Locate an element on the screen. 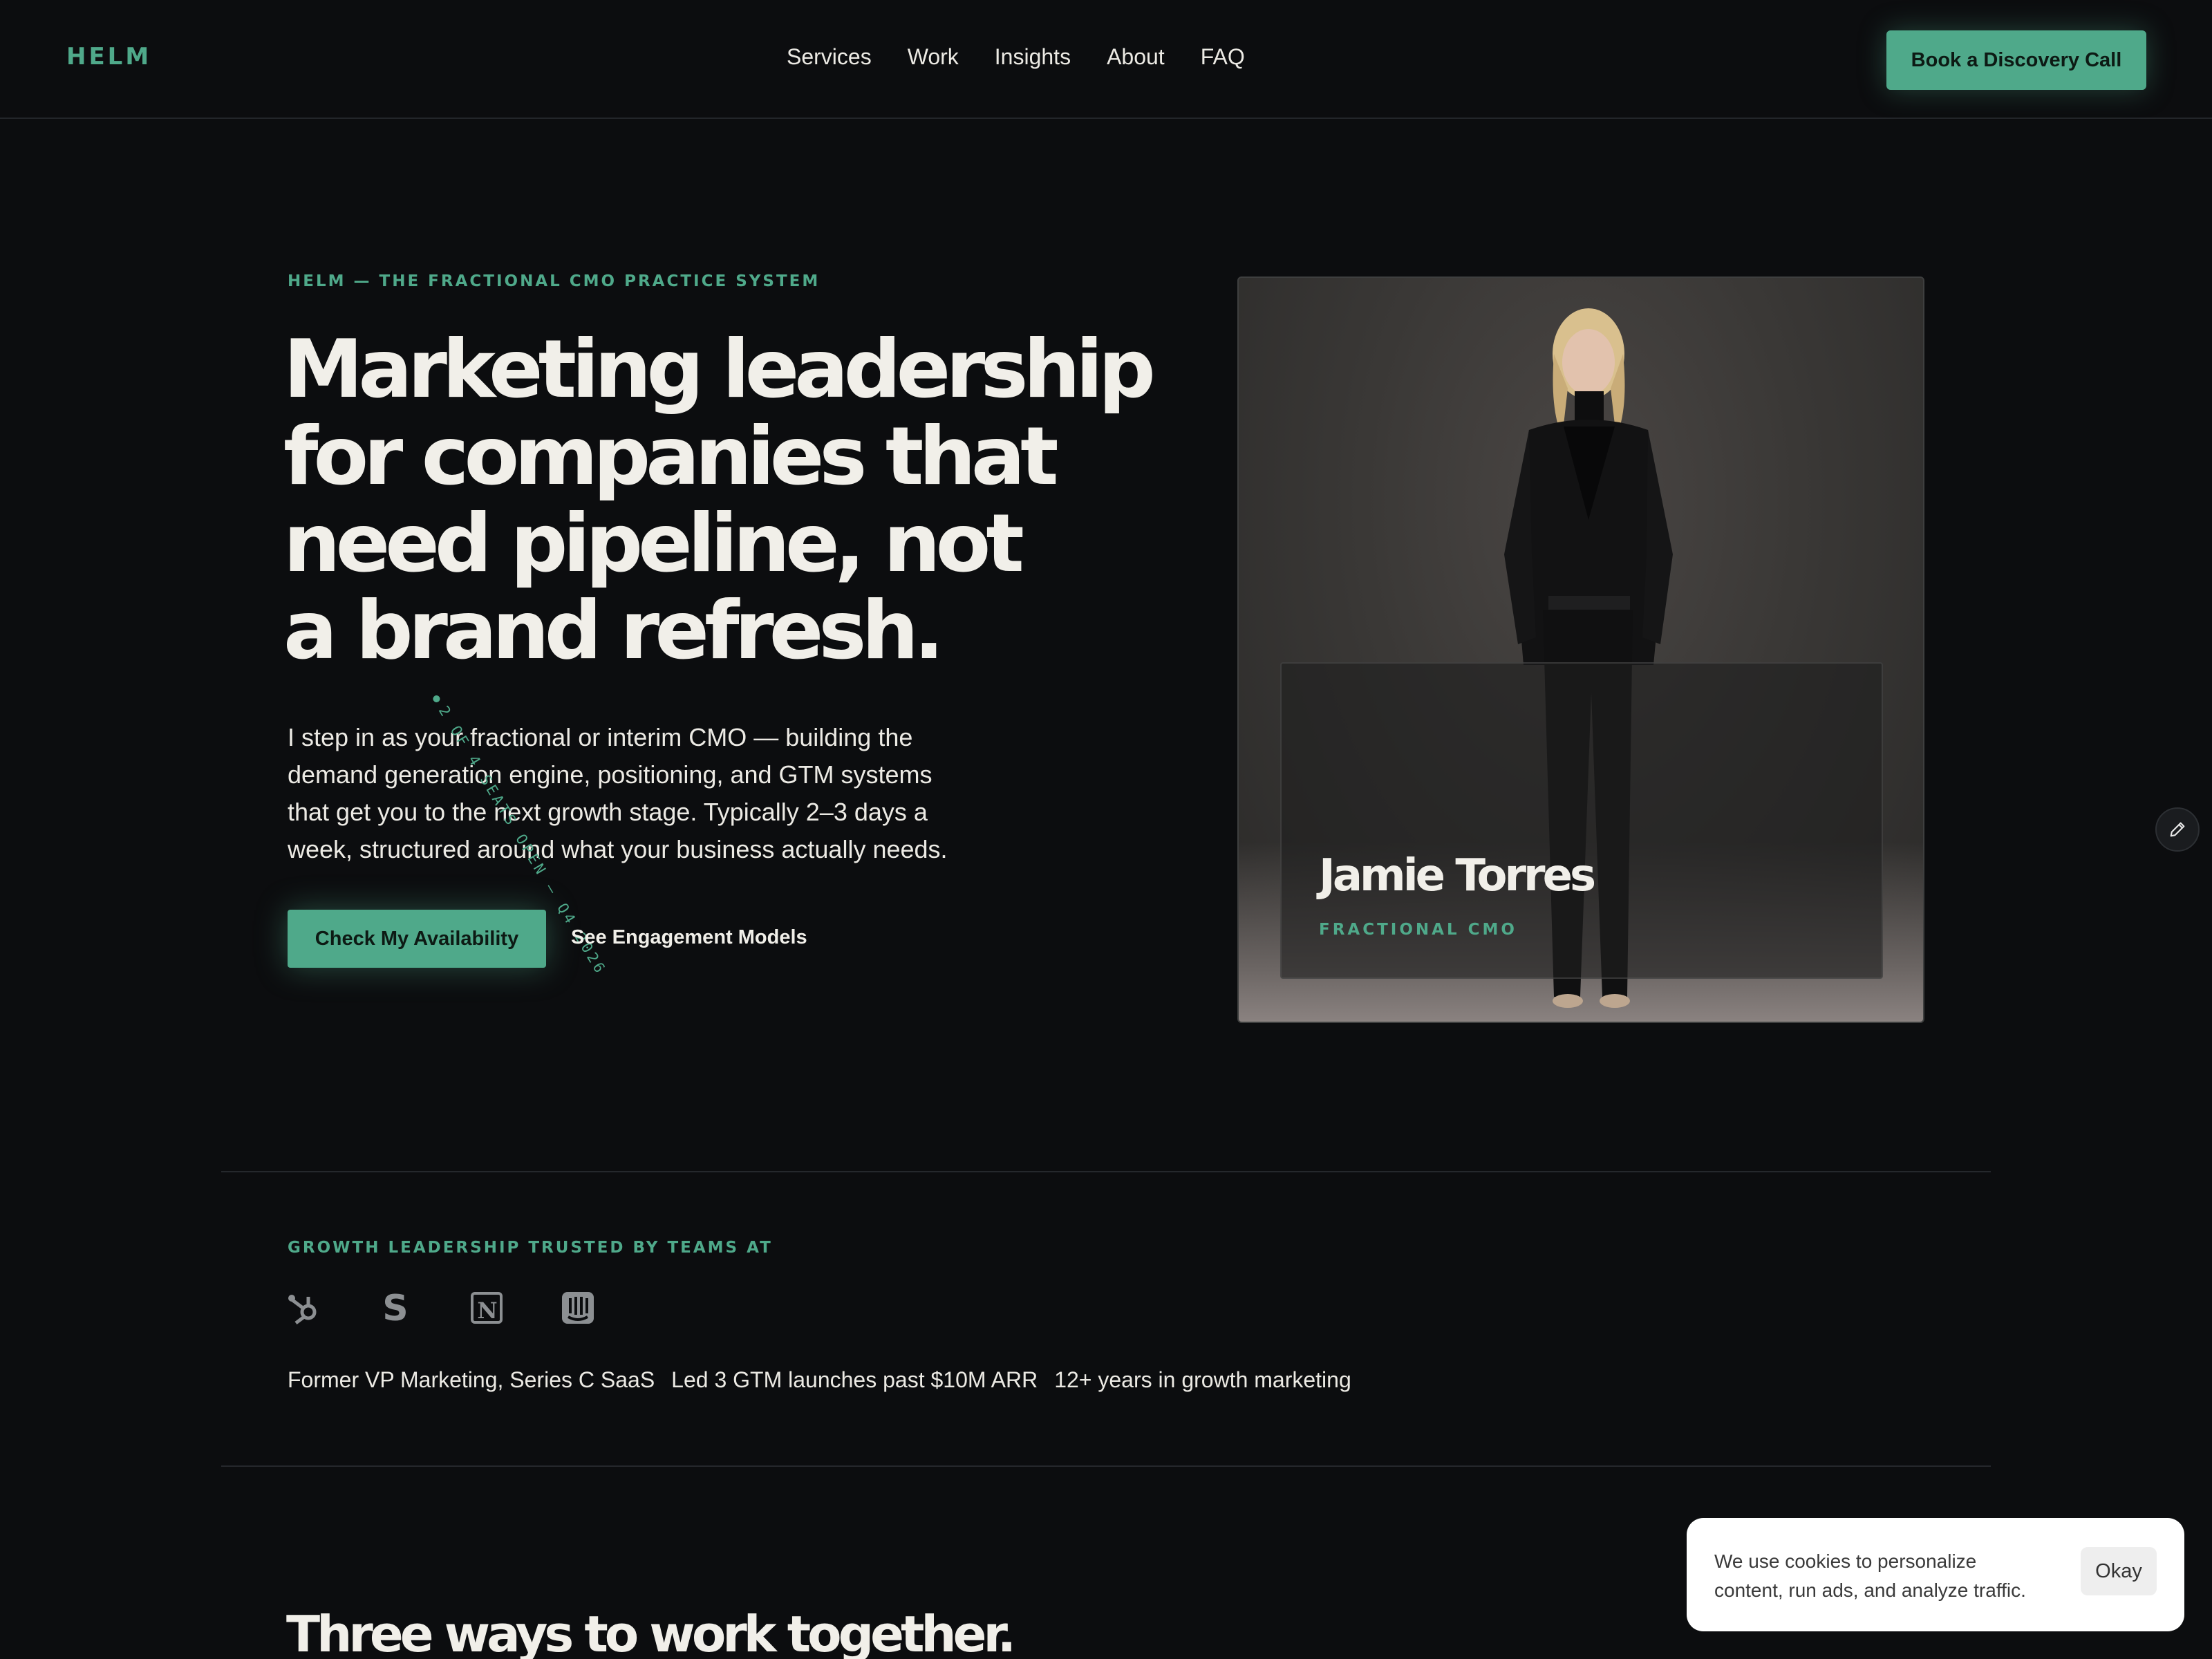  cookie-okay-button: Okay is located at coordinates (2119, 1571).